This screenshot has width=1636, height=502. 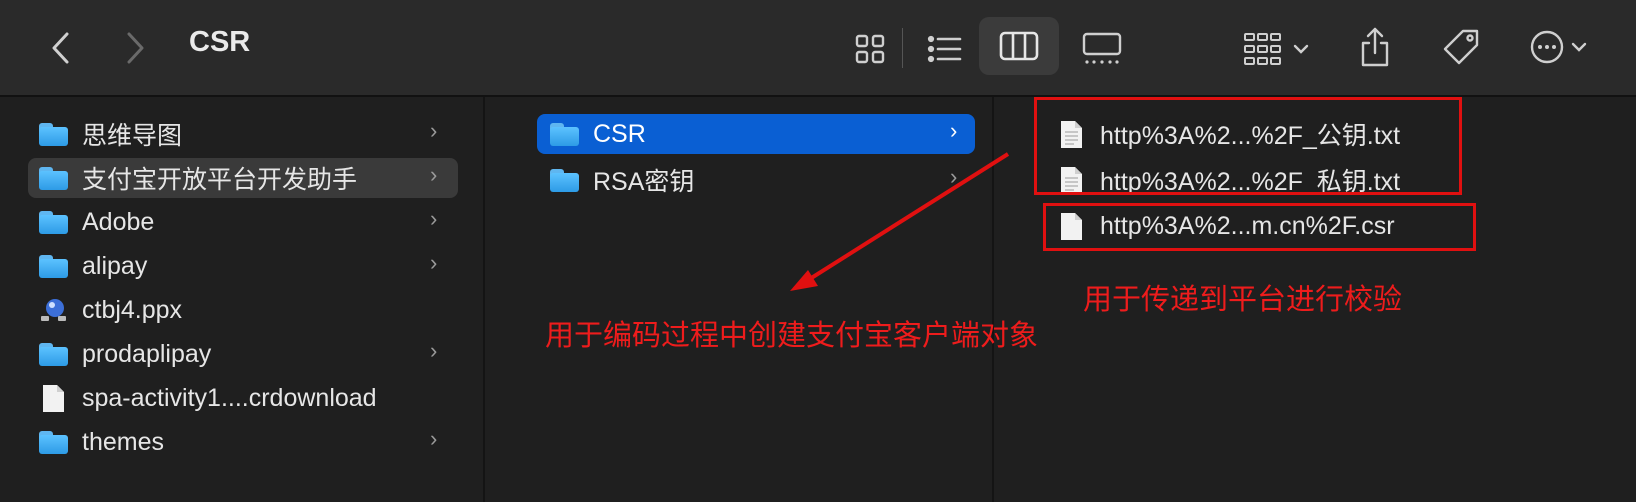 What do you see at coordinates (792, 335) in the screenshot?
I see `annotation-keys-note: 用于编码过程中创建支付宝客户端对象` at bounding box center [792, 335].